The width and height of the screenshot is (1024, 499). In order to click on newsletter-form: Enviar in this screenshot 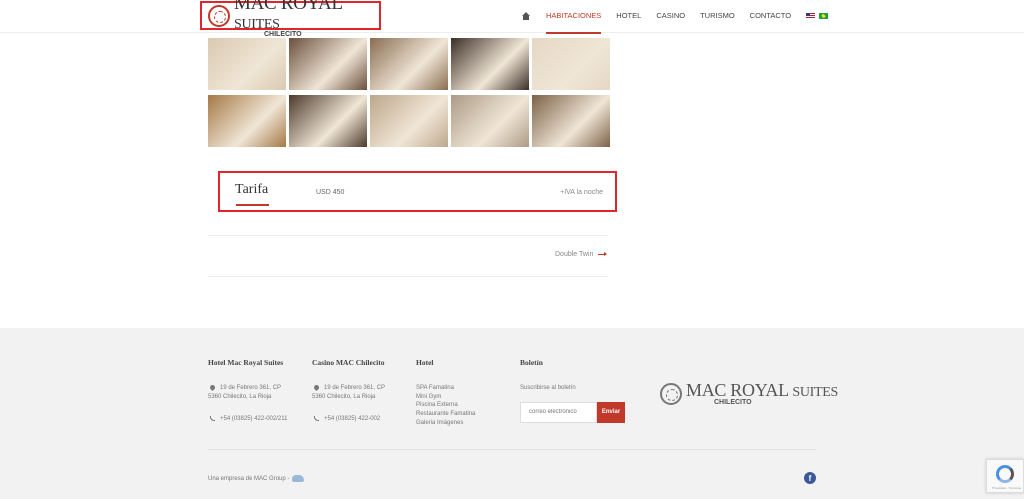, I will do `click(572, 412)`.